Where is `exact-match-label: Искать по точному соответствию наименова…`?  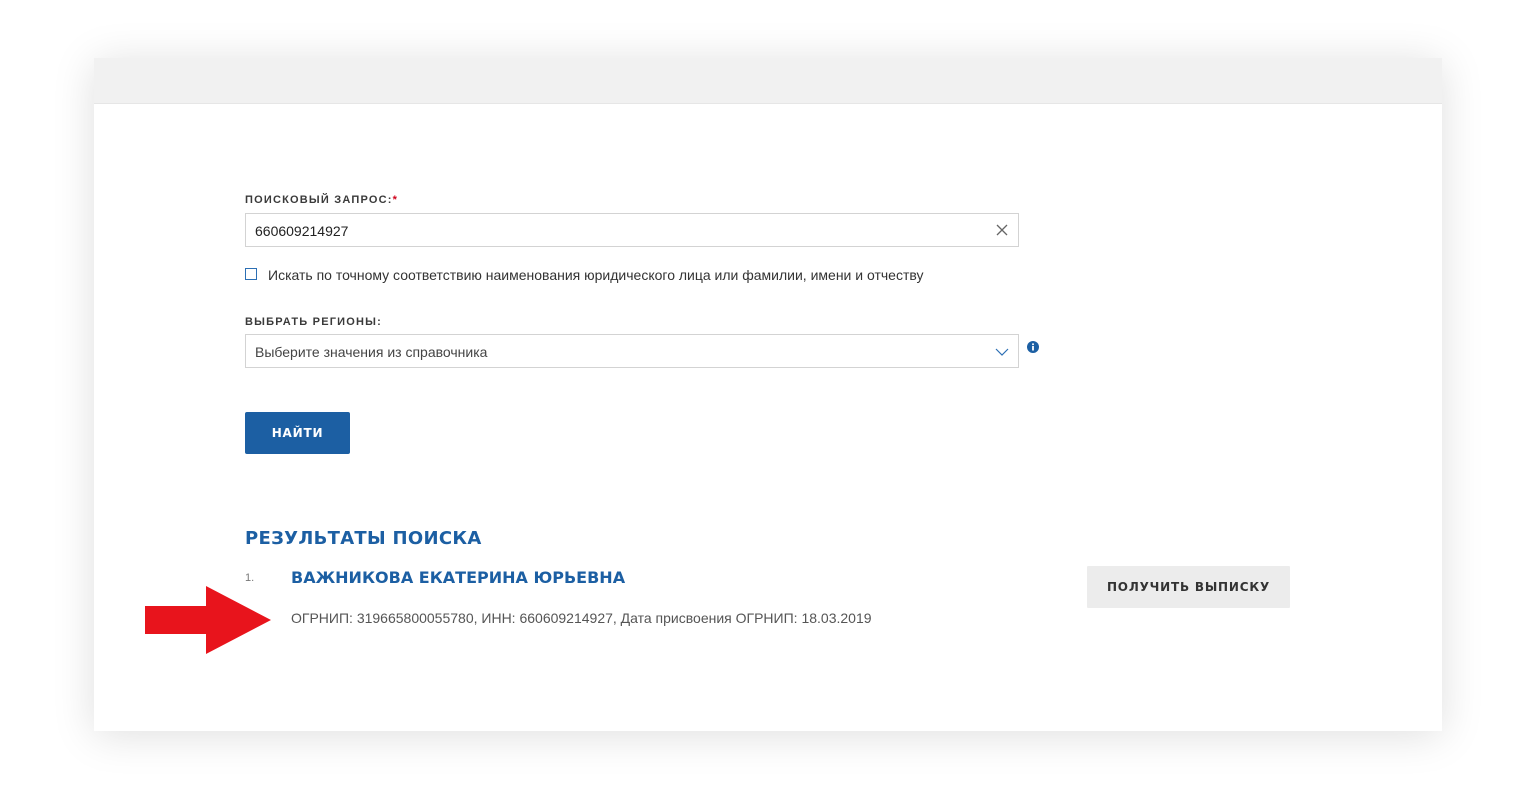
exact-match-label: Искать по точному соответствию наименова… is located at coordinates (596, 275).